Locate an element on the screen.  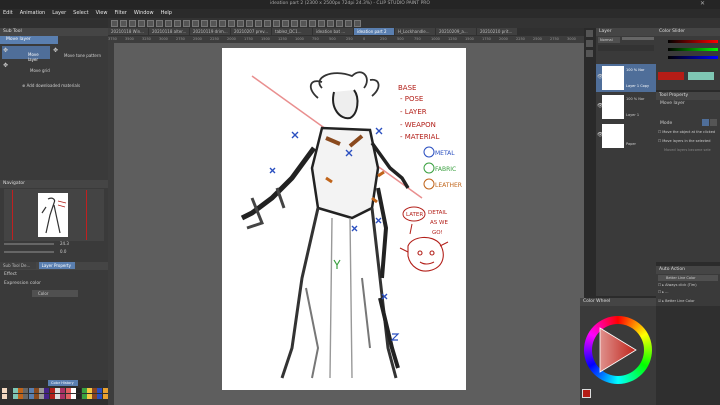
menu-animation: Animation is located at coordinates (33, 13).